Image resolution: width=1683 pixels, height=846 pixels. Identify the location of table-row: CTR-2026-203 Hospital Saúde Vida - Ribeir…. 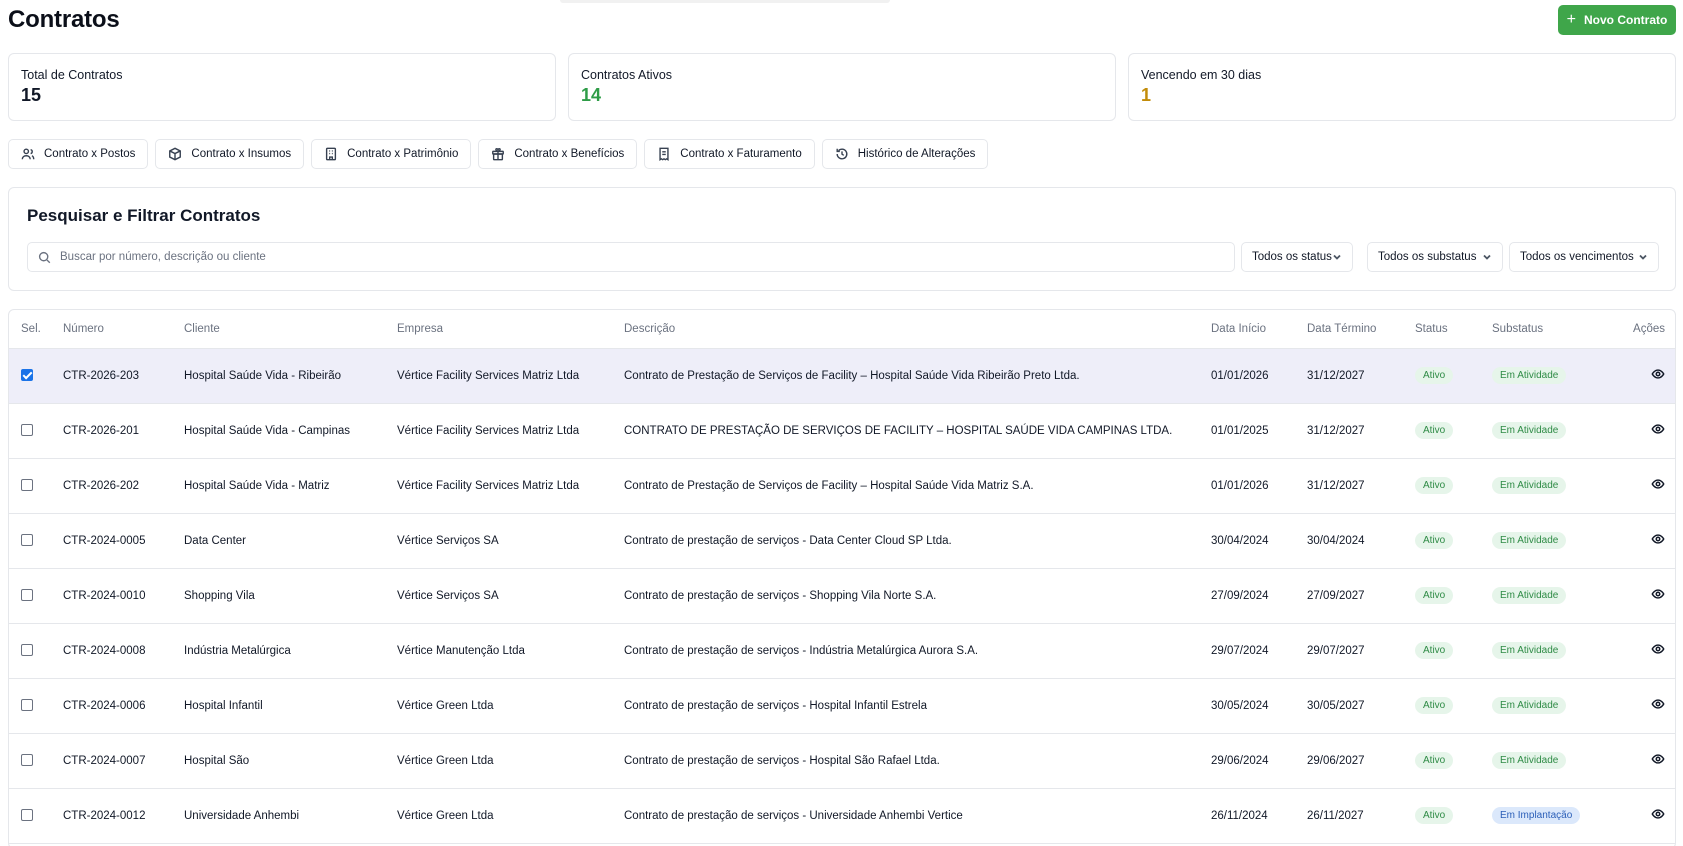
(842, 376).